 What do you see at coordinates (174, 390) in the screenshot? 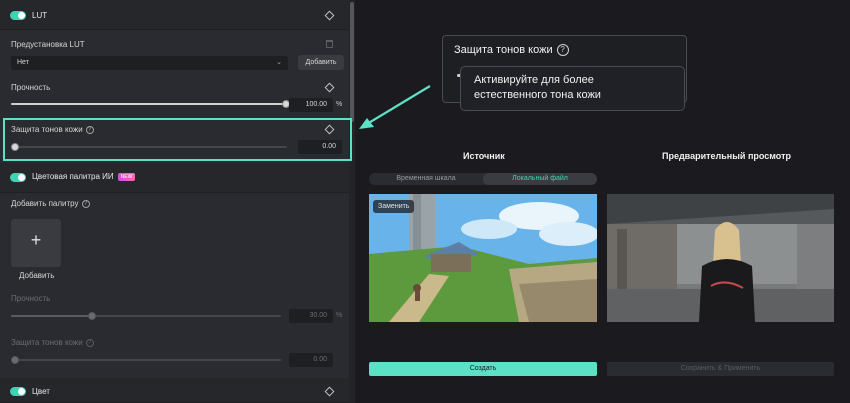
I see `color-section-header: Цвет` at bounding box center [174, 390].